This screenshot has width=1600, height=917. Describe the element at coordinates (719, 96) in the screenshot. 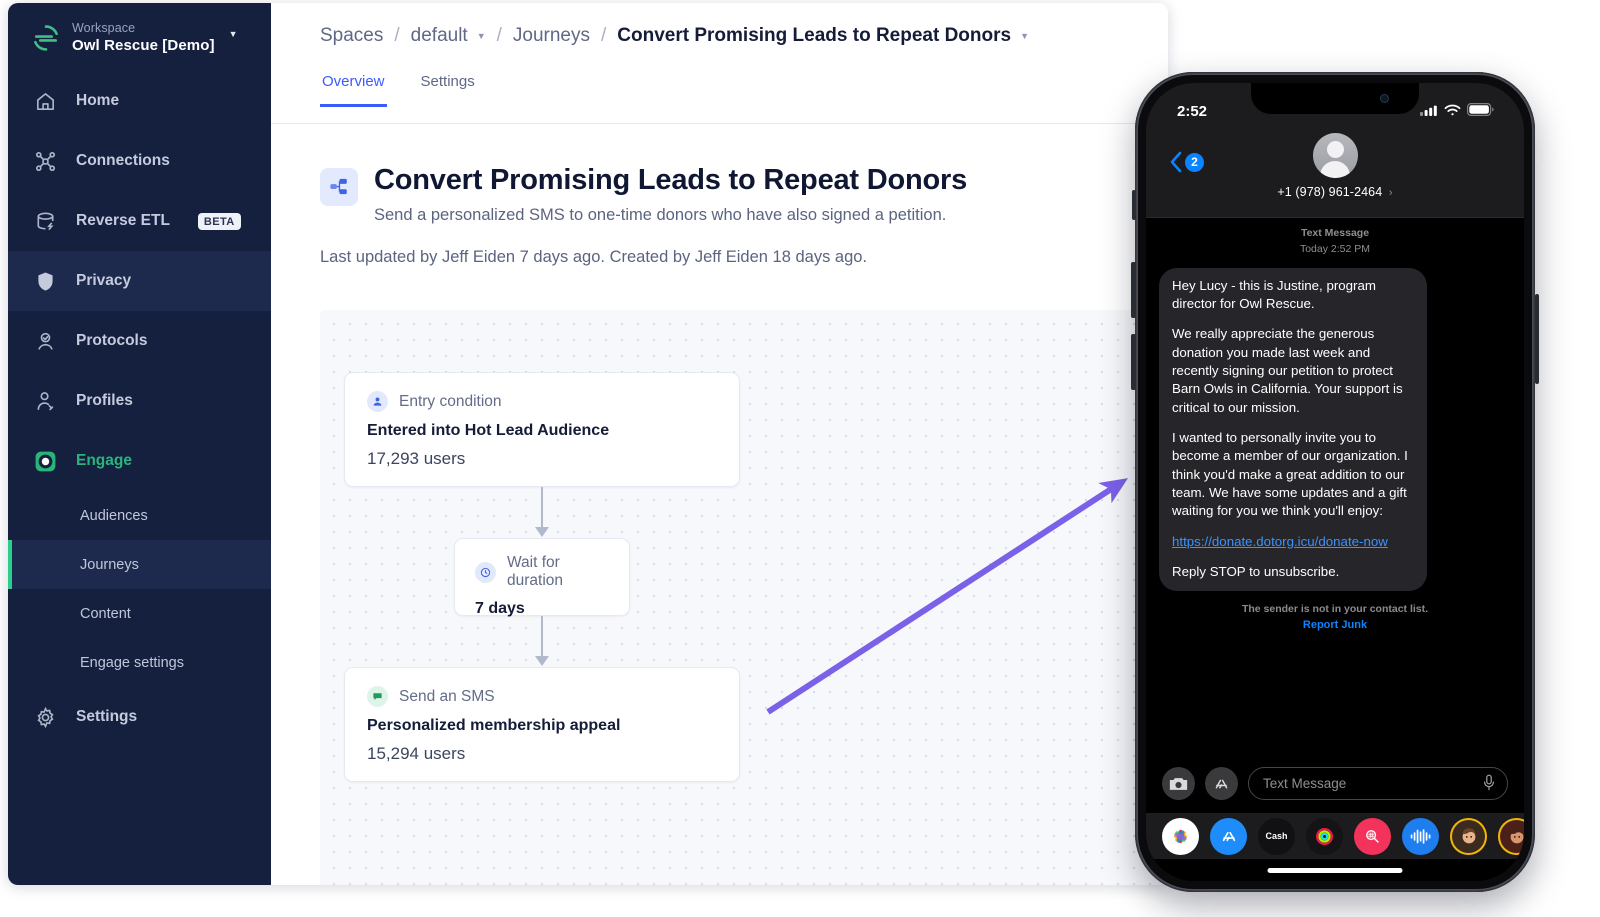

I see `tab-bar: Overview Settings` at that location.